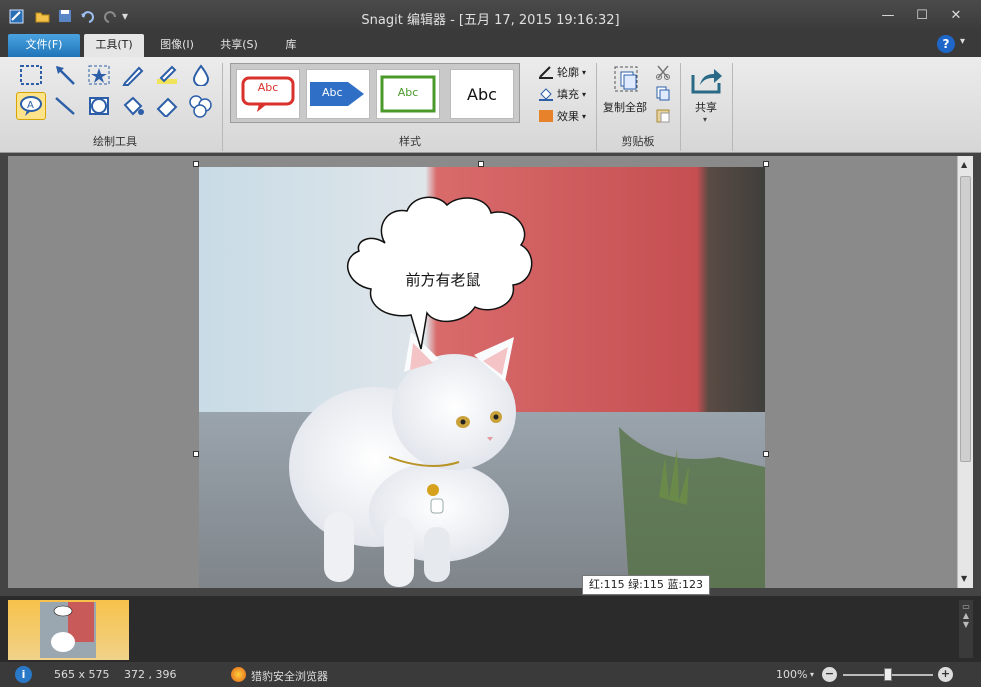  I want to click on zoom-out-icon: −, so click(829, 674).